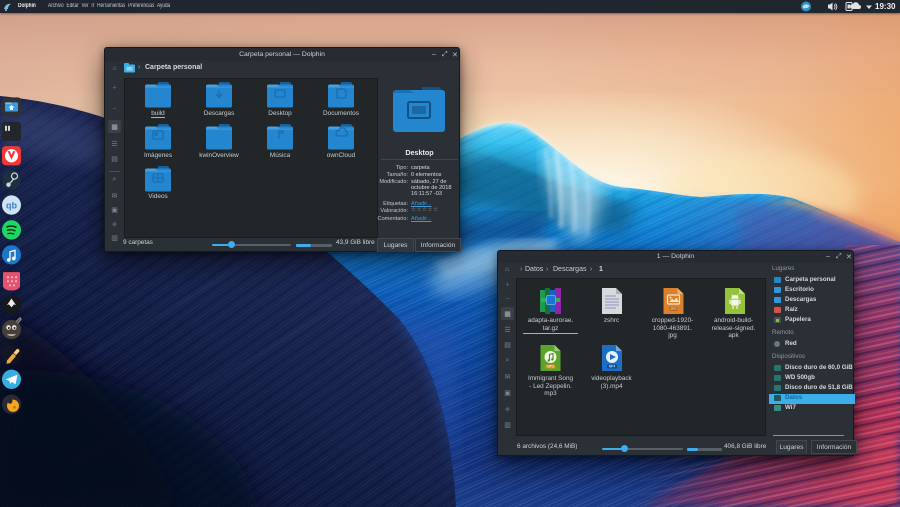 Image resolution: width=900 pixels, height=507 pixels. Describe the element at coordinates (11, 206) in the screenshot. I see `svg-text: qb` at that location.